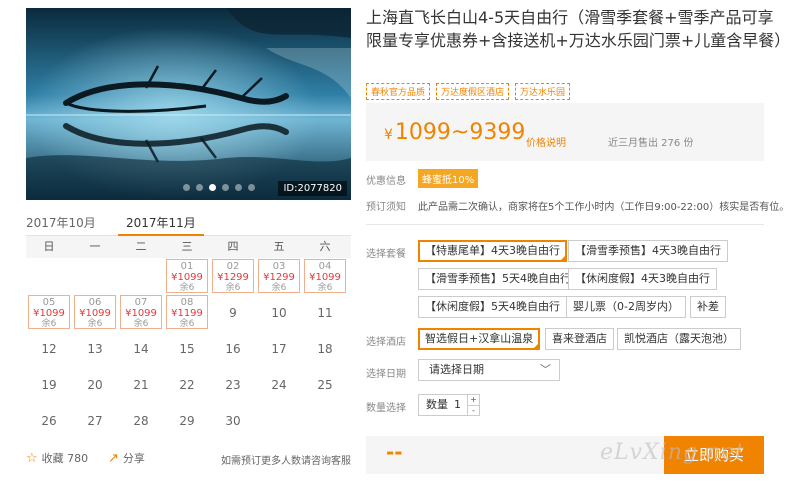 This screenshot has height=492, width=800. What do you see at coordinates (642, 279) in the screenshot?
I see `package-option: 【休闲度假】4天3晚自由行` at bounding box center [642, 279].